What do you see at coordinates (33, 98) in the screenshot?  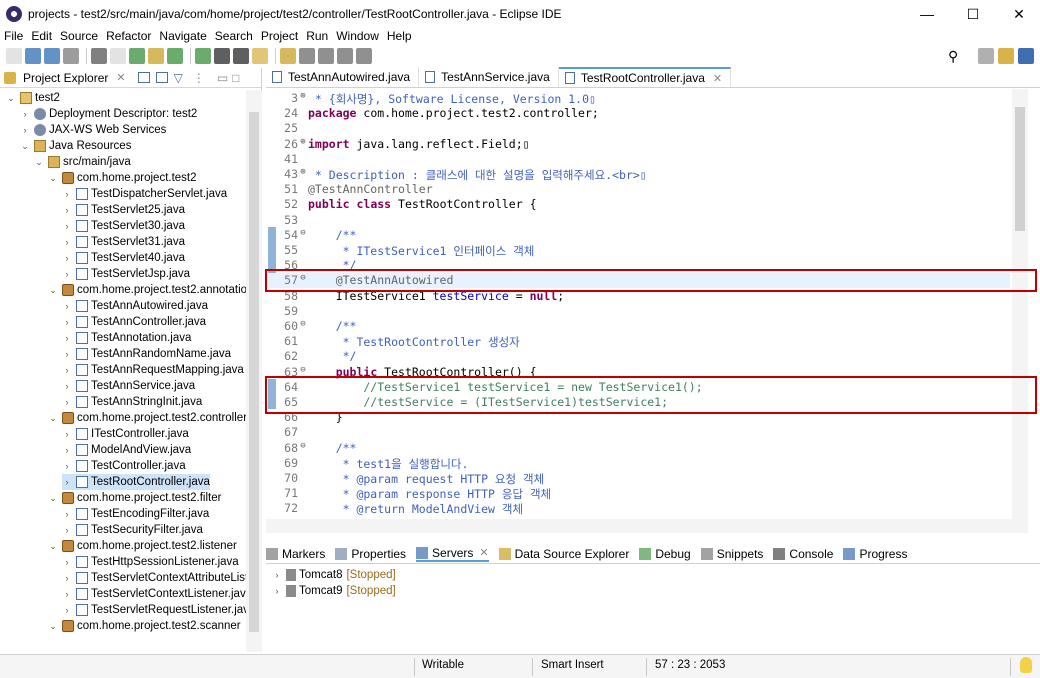 I see `tree-item: ⌄ test2` at bounding box center [33, 98].